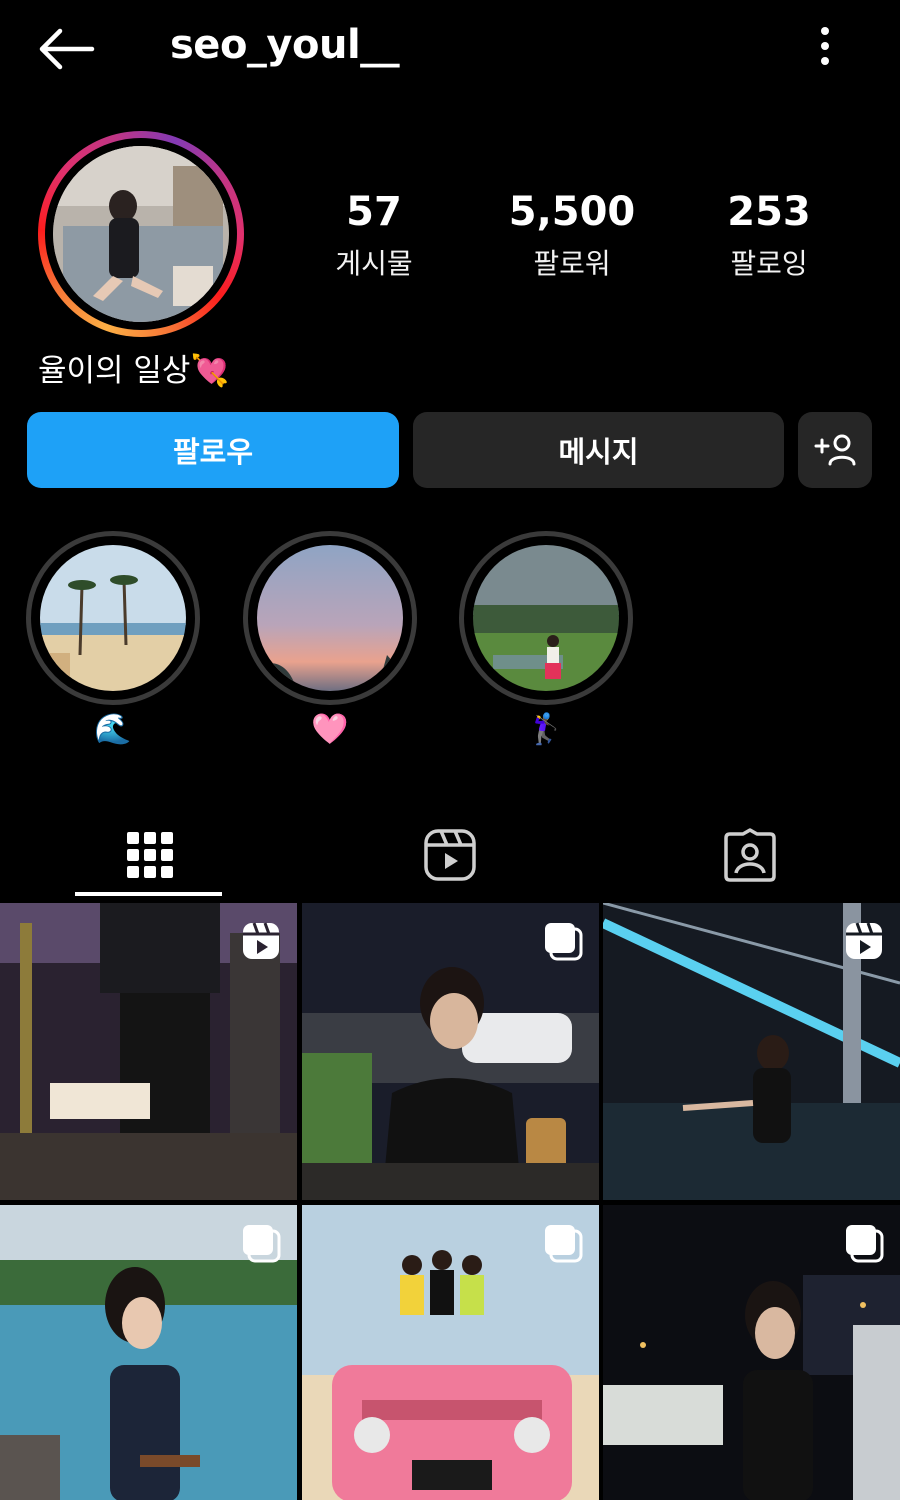  I want to click on grid-icon, so click(150, 855).